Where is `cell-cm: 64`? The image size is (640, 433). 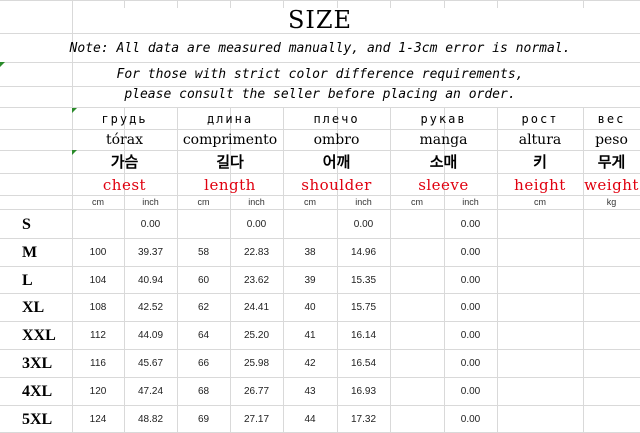 cell-cm: 64 is located at coordinates (203, 335).